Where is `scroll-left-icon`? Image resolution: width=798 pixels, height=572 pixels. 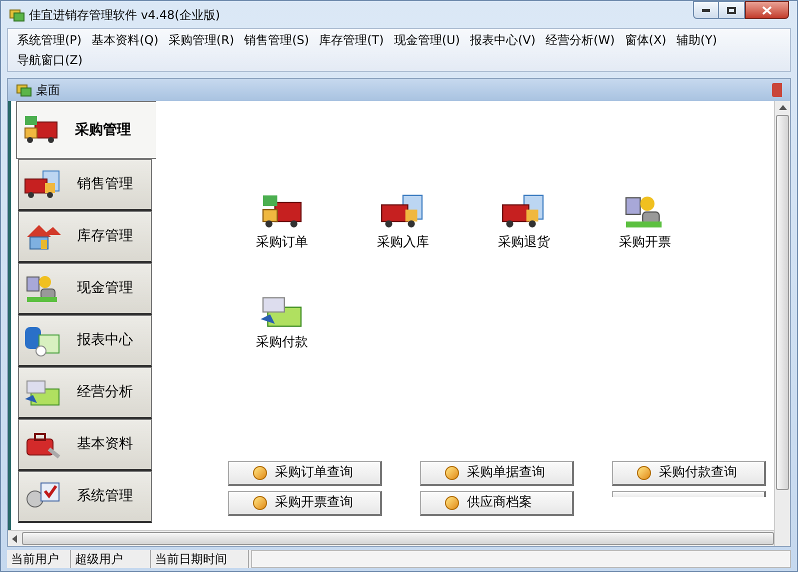 scroll-left-icon is located at coordinates (15, 538).